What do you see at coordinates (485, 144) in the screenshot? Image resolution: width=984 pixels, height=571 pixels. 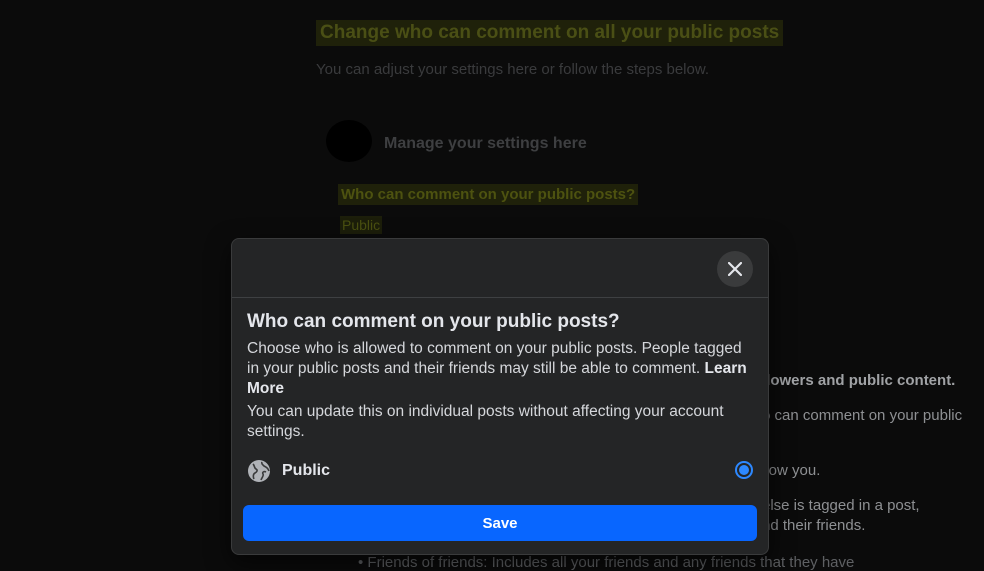 I see `manage-settings-link: Manage your settings here` at bounding box center [485, 144].